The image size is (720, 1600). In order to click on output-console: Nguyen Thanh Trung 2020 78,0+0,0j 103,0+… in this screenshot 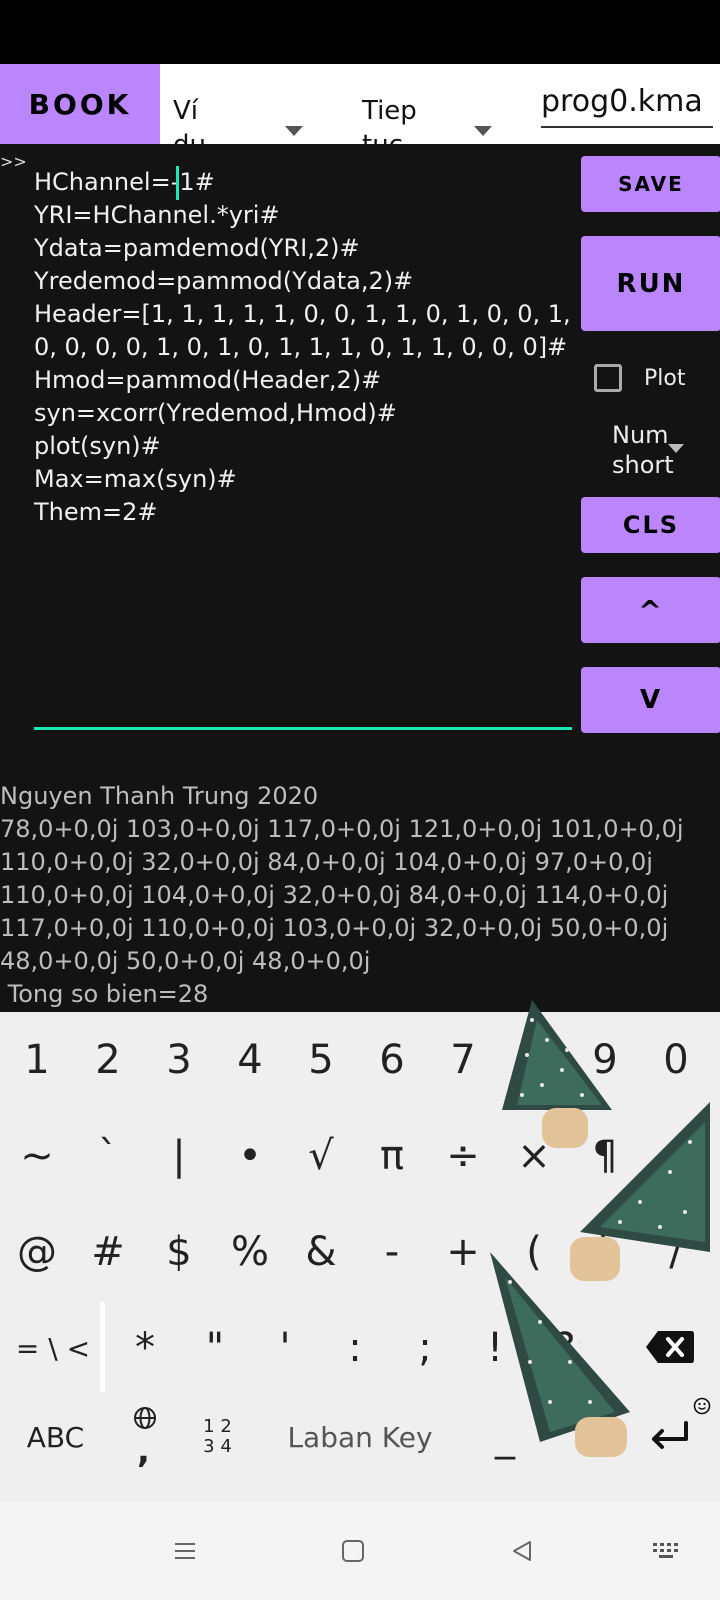, I will do `click(342, 895)`.